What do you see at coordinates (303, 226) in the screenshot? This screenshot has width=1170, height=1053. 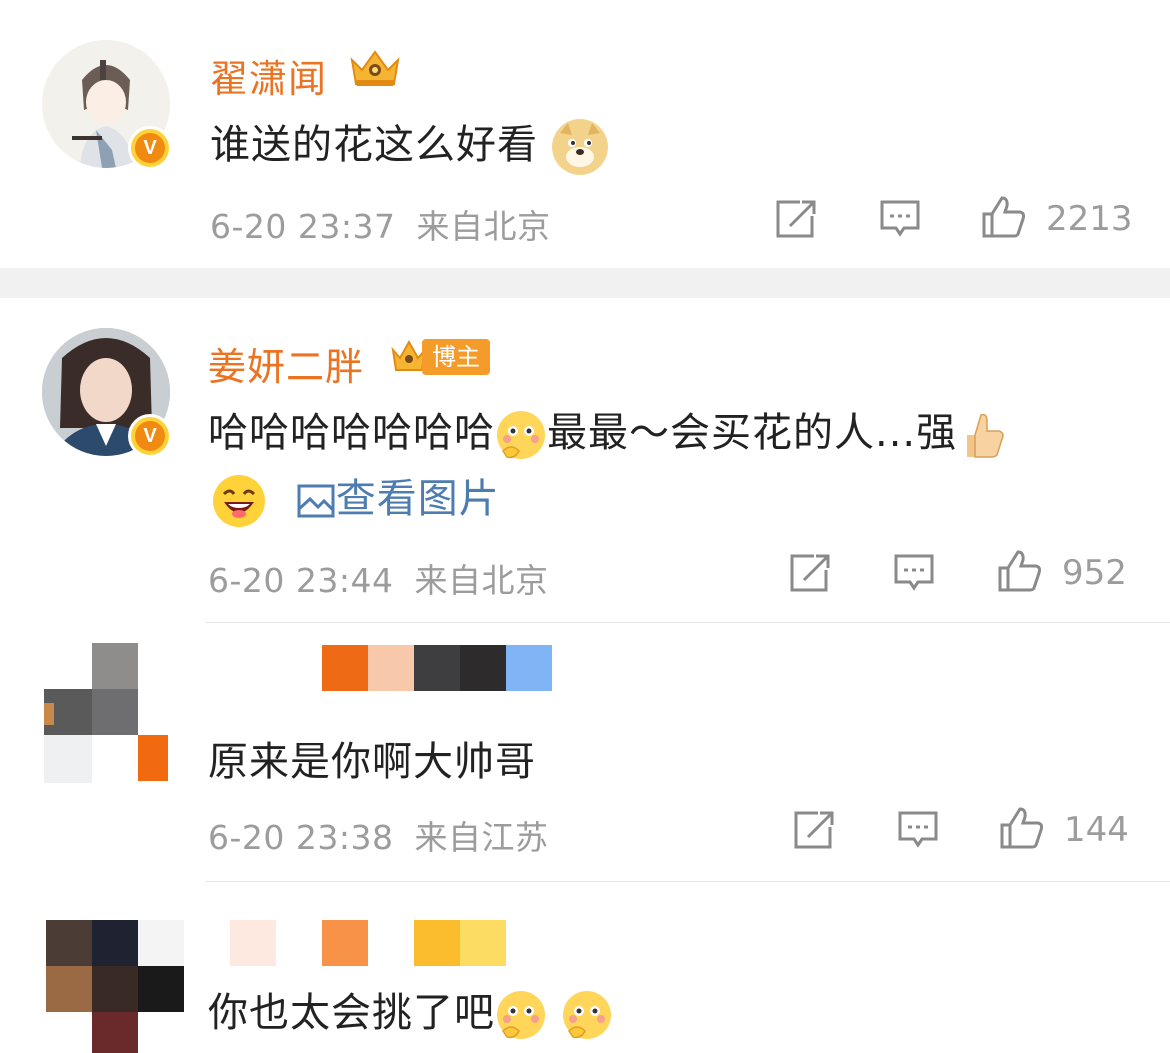 I see `timestamp: 6-20 23:37` at bounding box center [303, 226].